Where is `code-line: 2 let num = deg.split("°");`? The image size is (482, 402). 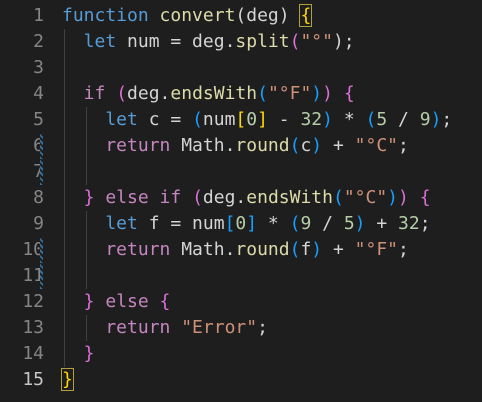 code-line: 2 let num = deg.split("°"); is located at coordinates (241, 42).